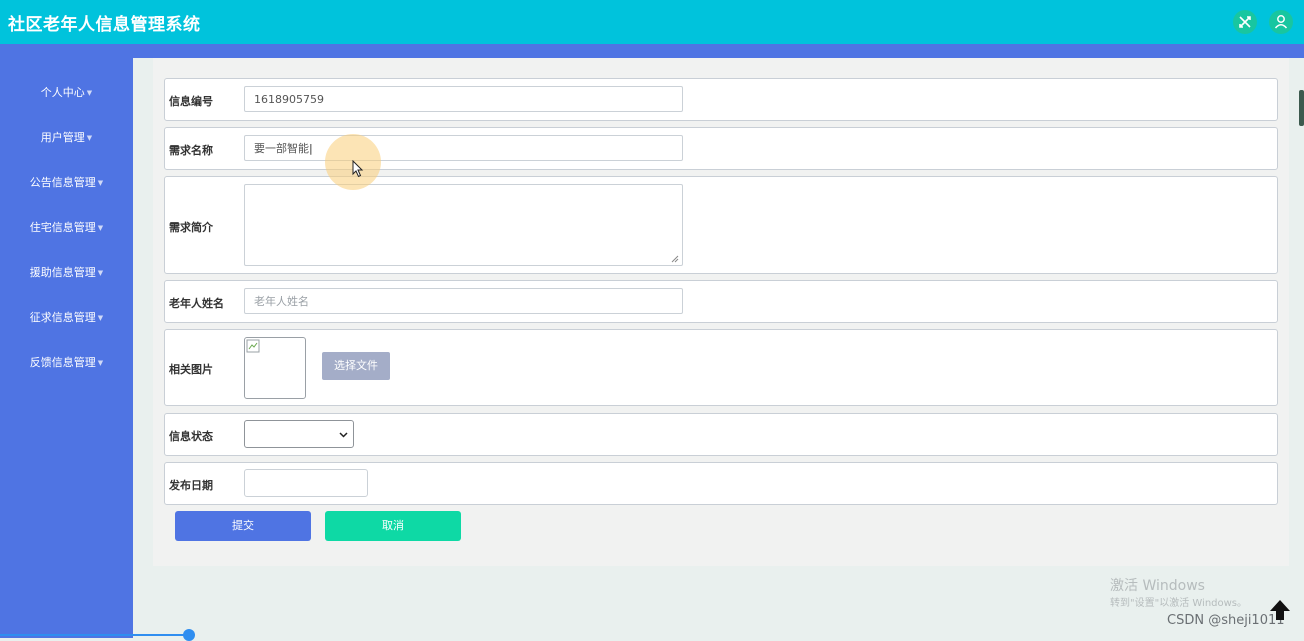  Describe the element at coordinates (299, 434) in the screenshot. I see `status-select` at that location.